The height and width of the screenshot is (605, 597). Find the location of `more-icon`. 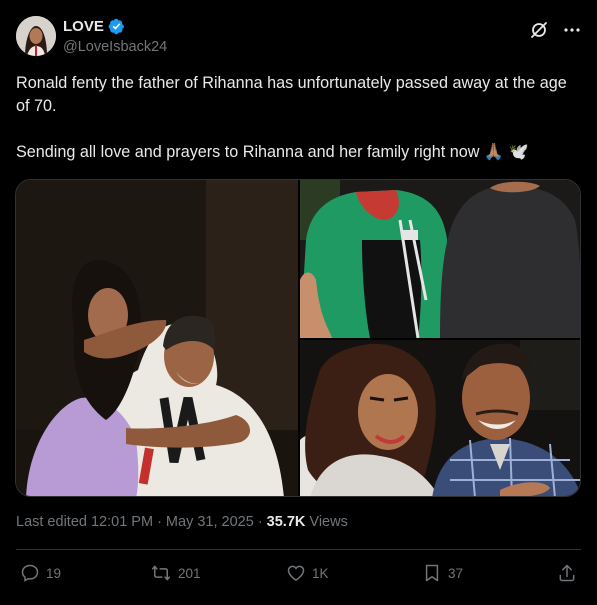

more-icon is located at coordinates (572, 30).